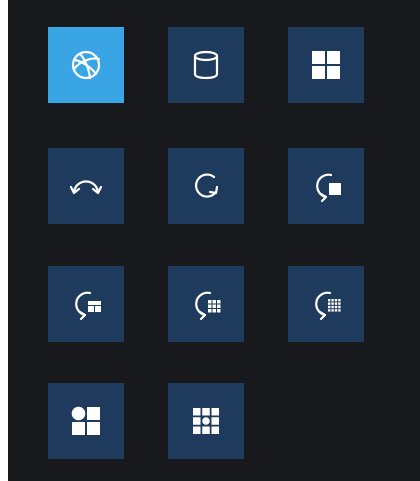 The height and width of the screenshot is (481, 420). I want to click on grid-dot-icon, so click(206, 421).